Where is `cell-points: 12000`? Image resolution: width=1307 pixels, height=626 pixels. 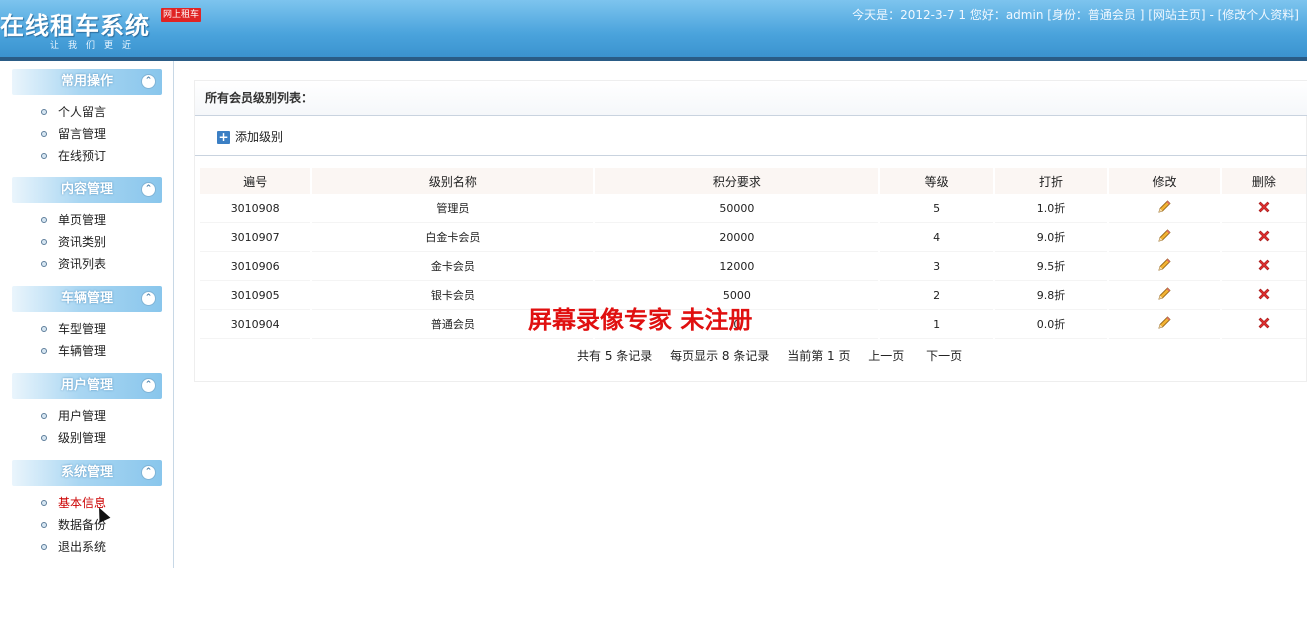 cell-points: 12000 is located at coordinates (737, 266).